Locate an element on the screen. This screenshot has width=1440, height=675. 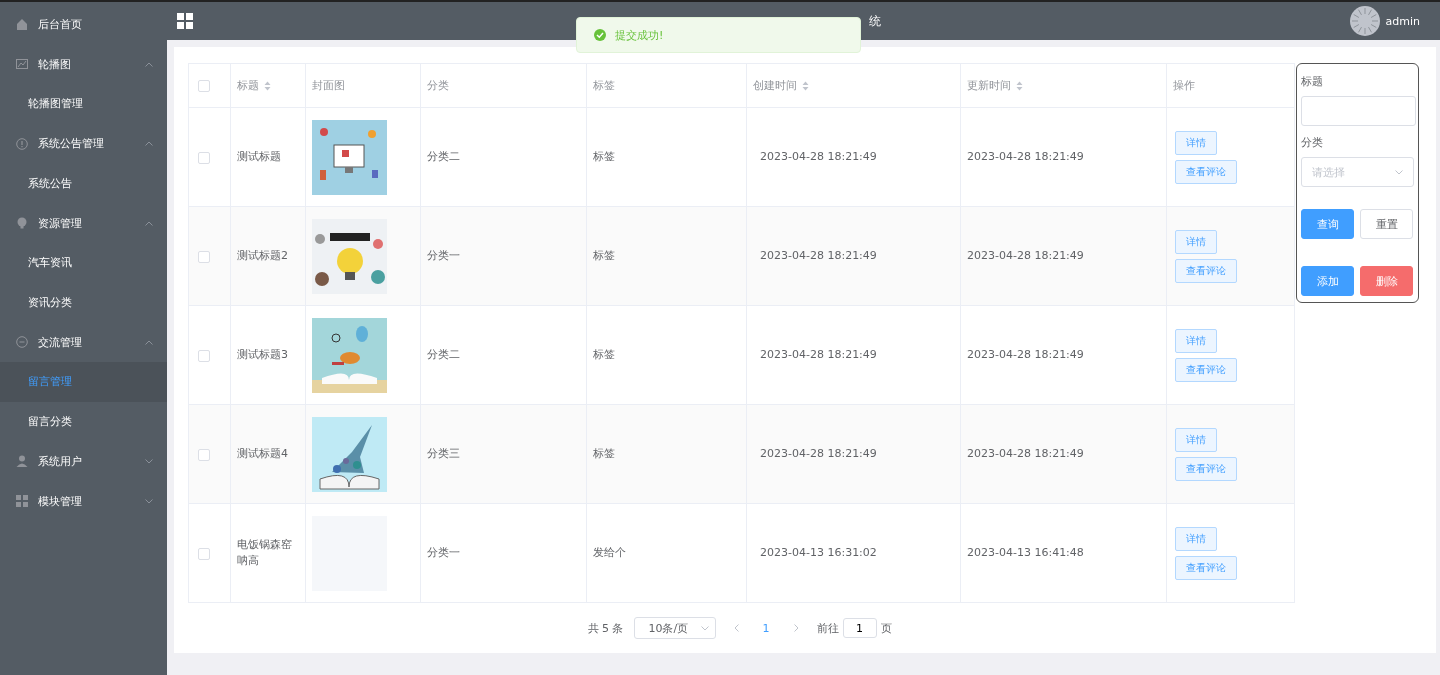
menu-item: 资源管理 is located at coordinates (83, 223).